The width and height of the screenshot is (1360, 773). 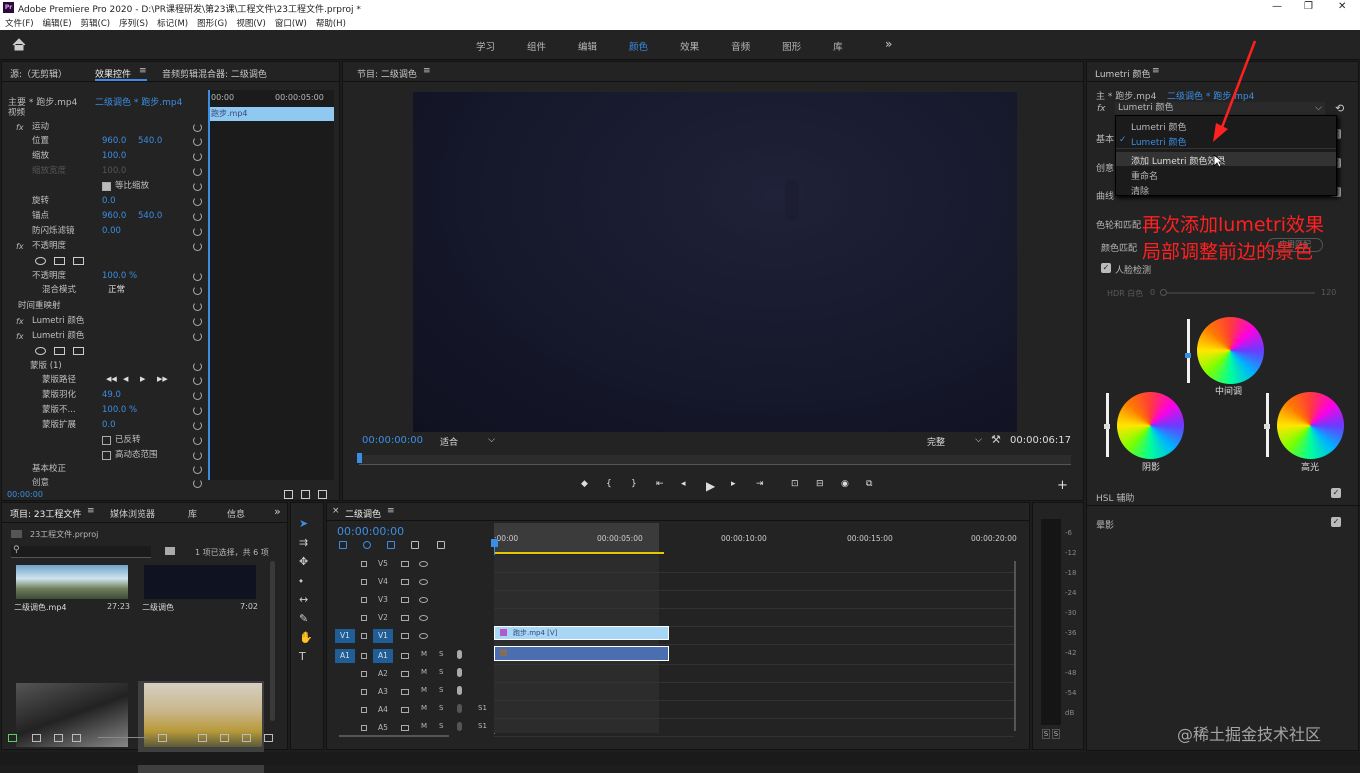 I want to click on midtones-wheel, so click(x=1230, y=350).